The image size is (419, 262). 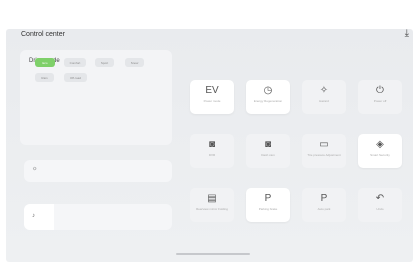 I want to click on tile-hazard: ✧ Hazard, so click(x=324, y=97).